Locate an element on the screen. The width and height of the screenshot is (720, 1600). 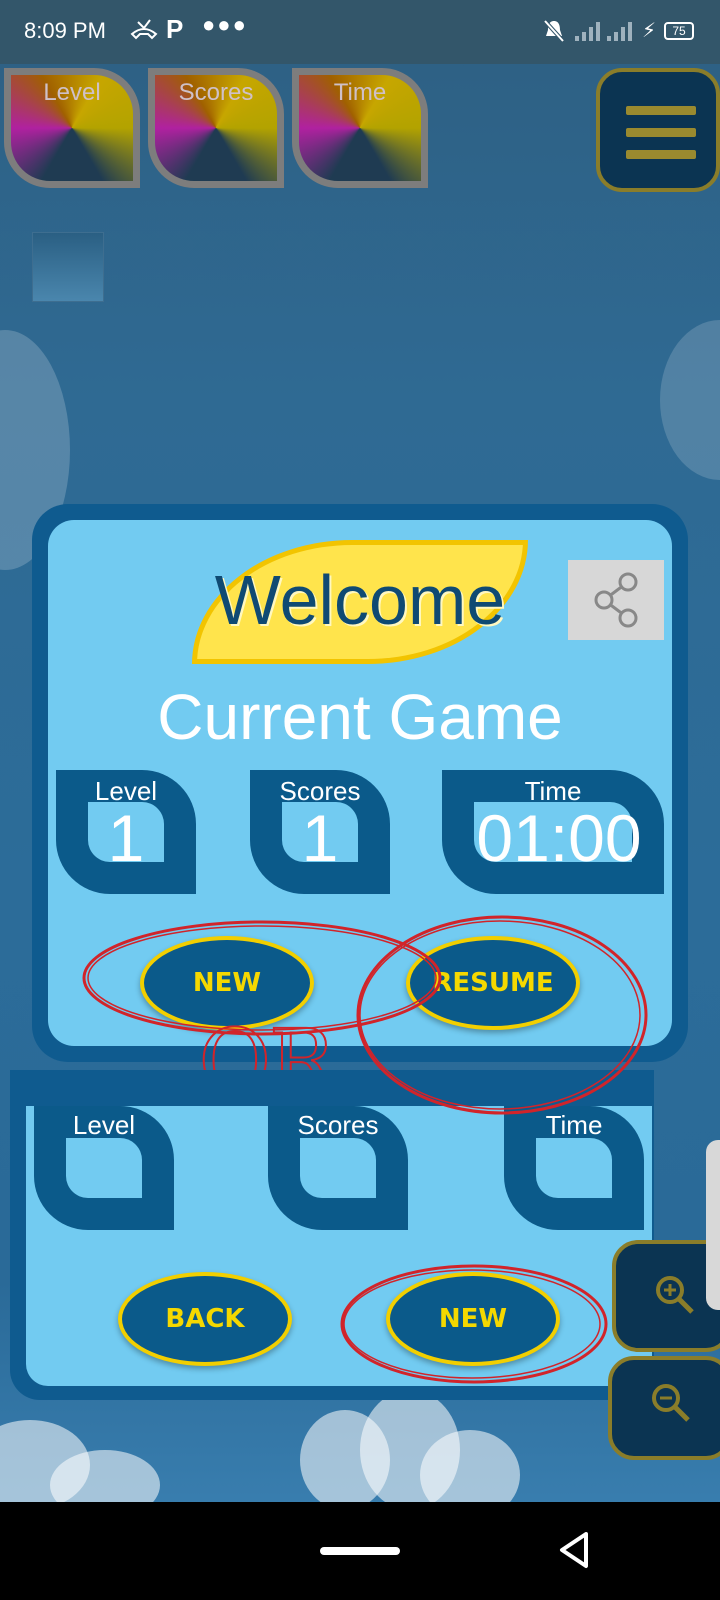
missed-call-icon is located at coordinates (144, 33).